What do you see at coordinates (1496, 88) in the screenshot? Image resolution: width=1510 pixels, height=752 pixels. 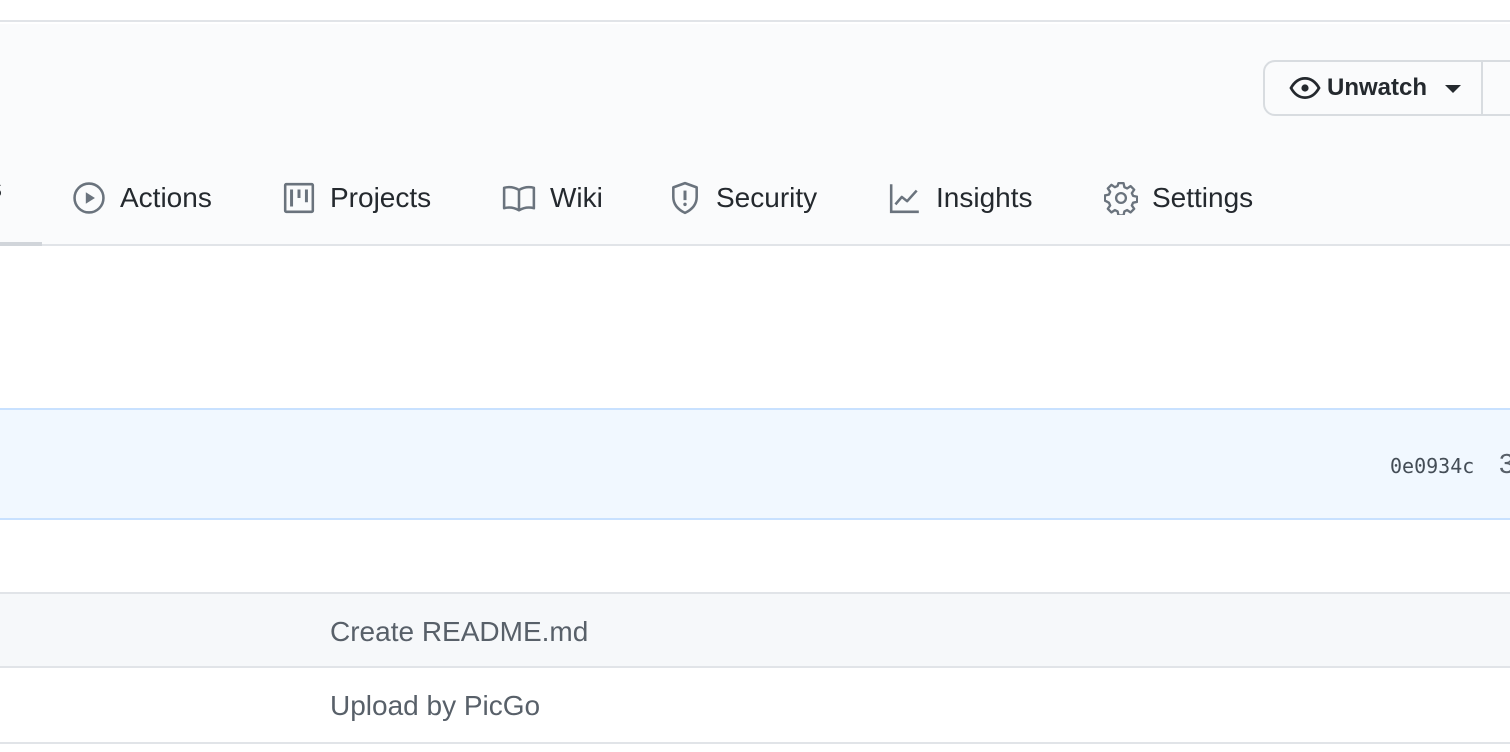 I see `watch-count-button` at bounding box center [1496, 88].